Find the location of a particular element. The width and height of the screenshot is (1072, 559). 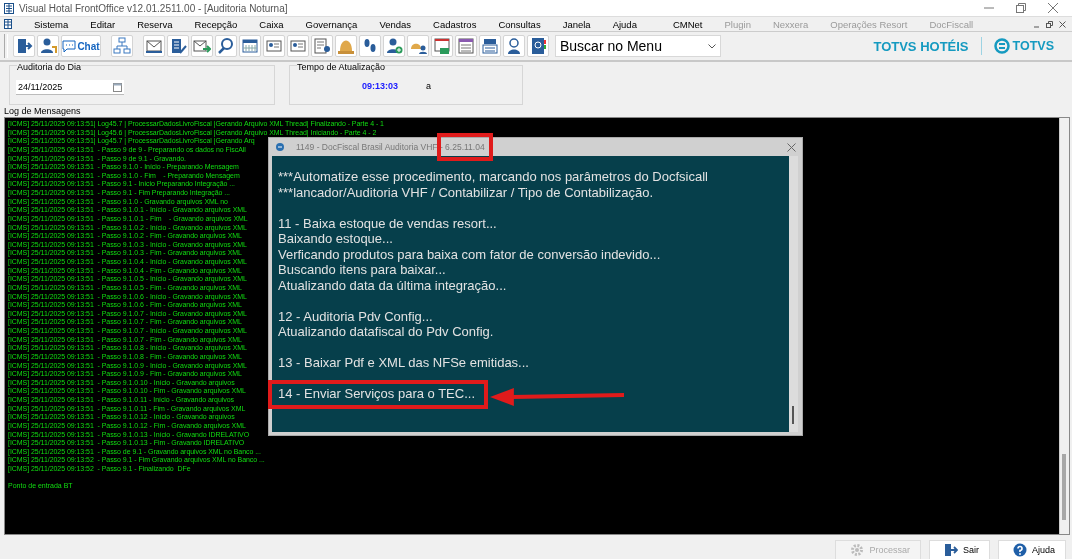

time-suffix: a is located at coordinates (429, 86).